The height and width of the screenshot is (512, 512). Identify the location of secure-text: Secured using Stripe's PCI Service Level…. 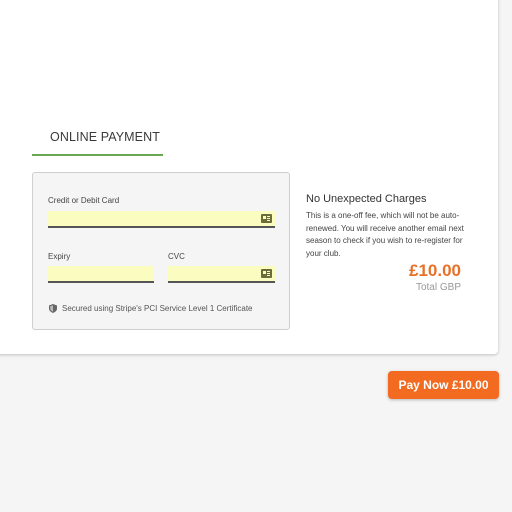
(157, 308).